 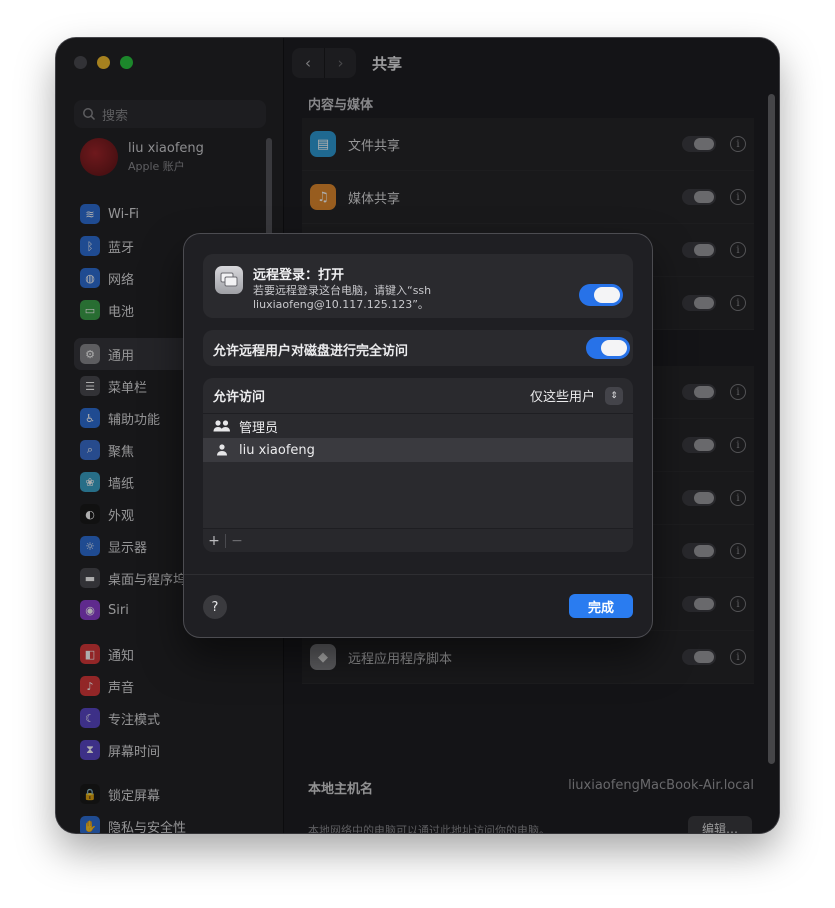 What do you see at coordinates (299, 275) in the screenshot?
I see `remote-login-title: 远程登录：打开` at bounding box center [299, 275].